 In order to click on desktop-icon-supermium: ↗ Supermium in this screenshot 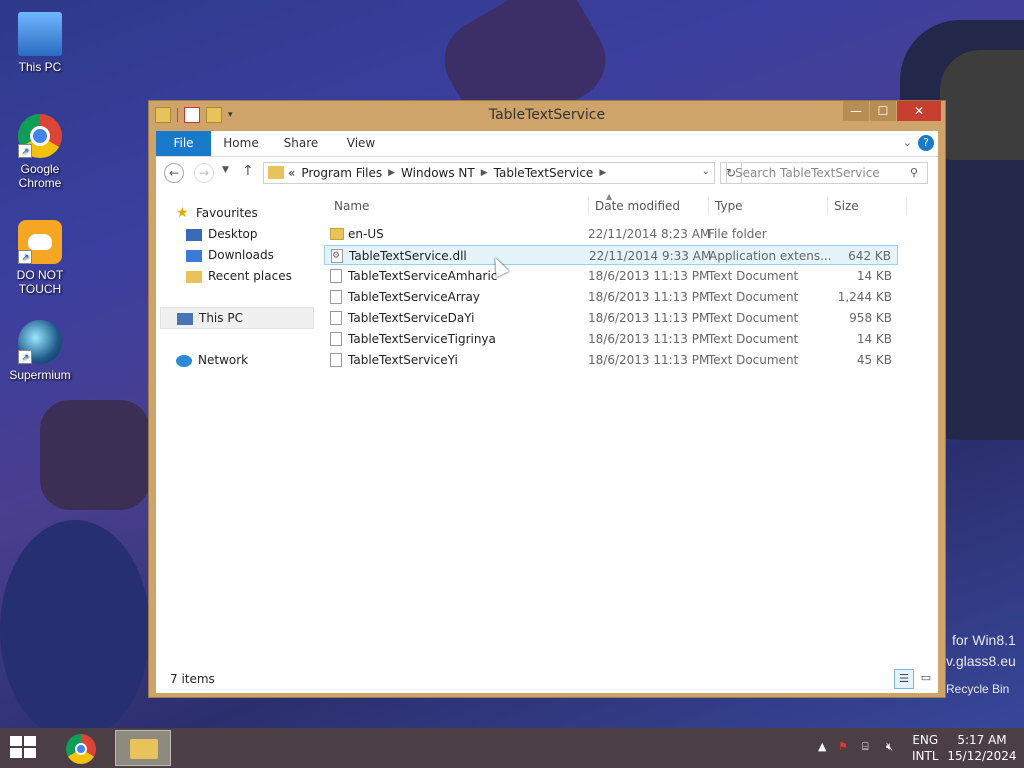, I will do `click(40, 351)`.